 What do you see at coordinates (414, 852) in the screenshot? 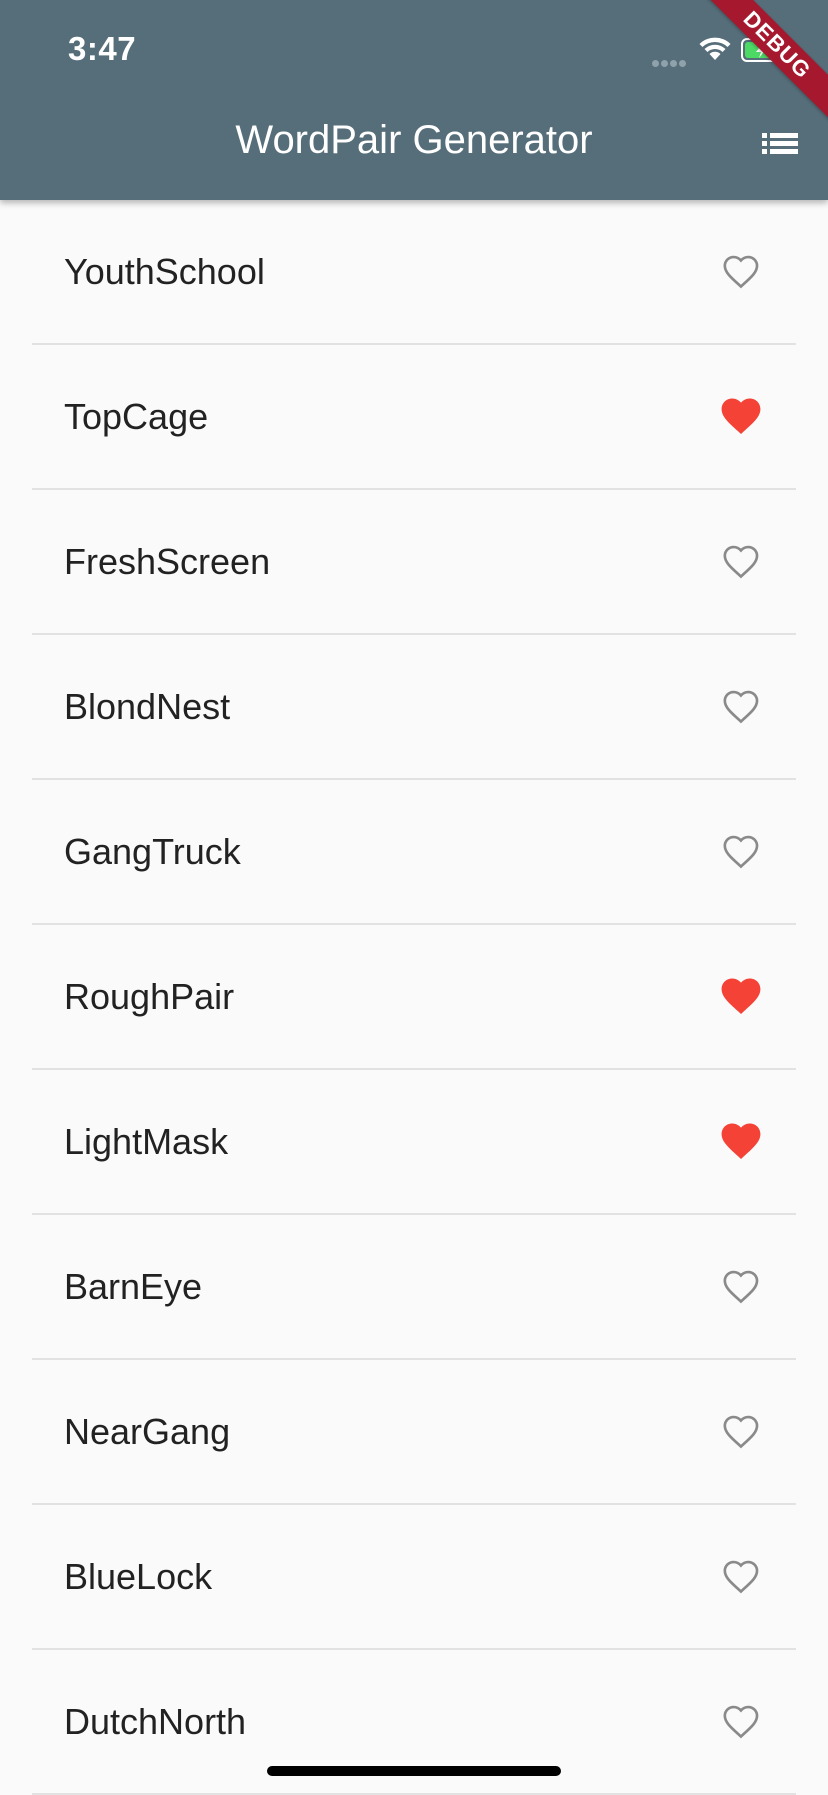
I see `list-item: GangTruck` at bounding box center [414, 852].